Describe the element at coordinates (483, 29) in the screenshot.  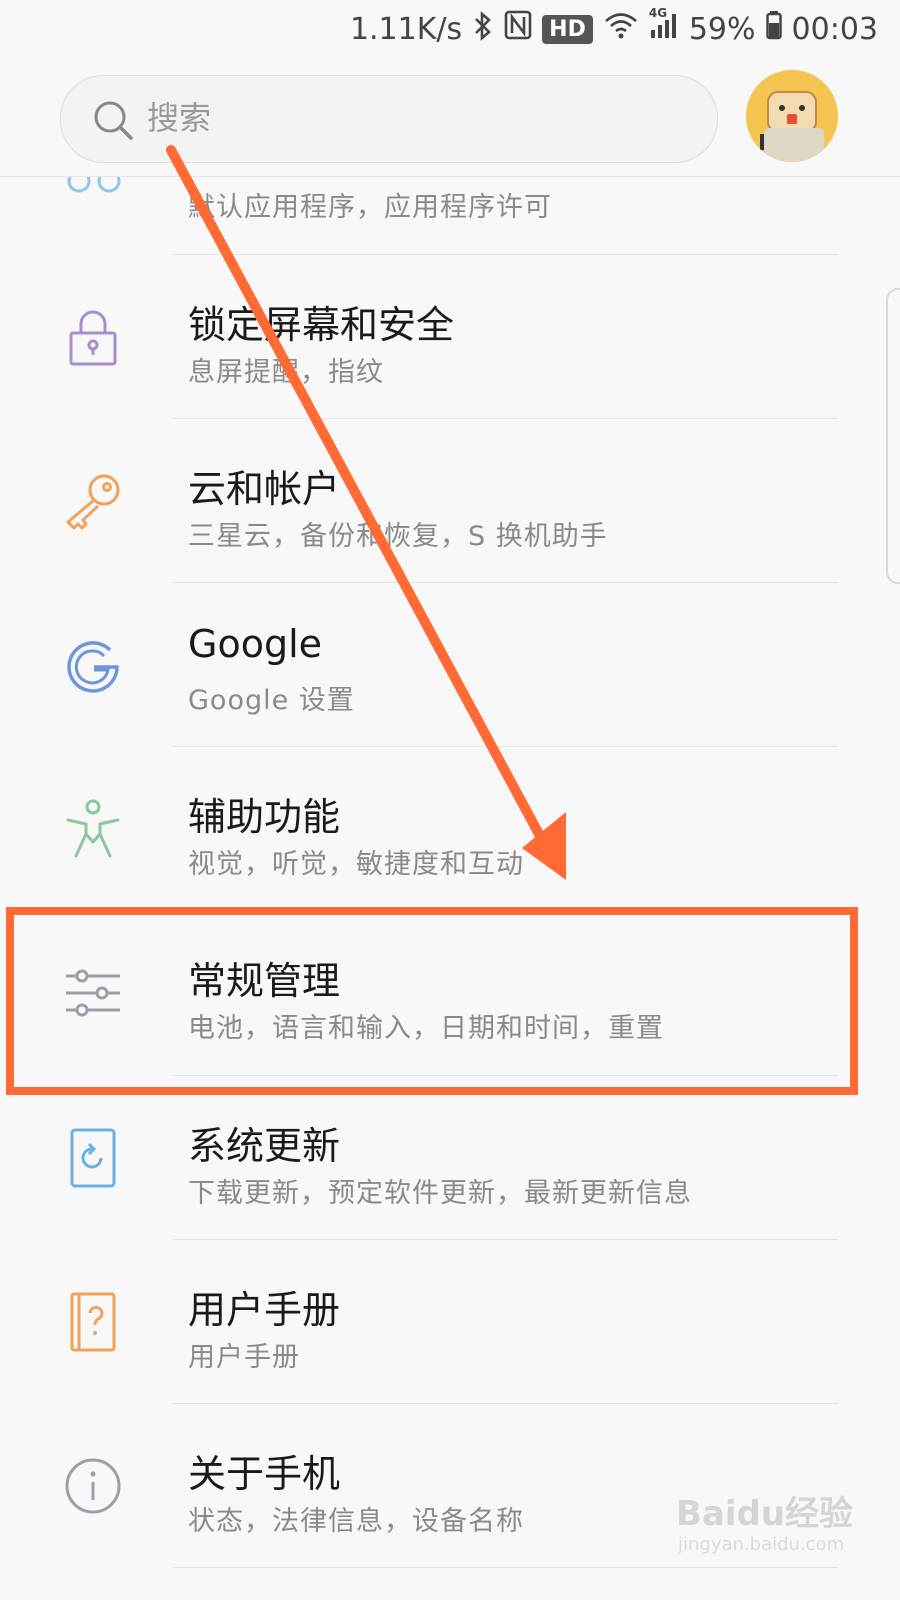
I see `bluetooth-icon` at that location.